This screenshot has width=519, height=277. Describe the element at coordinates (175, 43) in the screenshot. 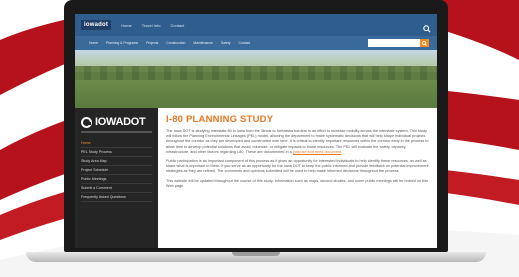

I see `nav-item: Construction` at that location.